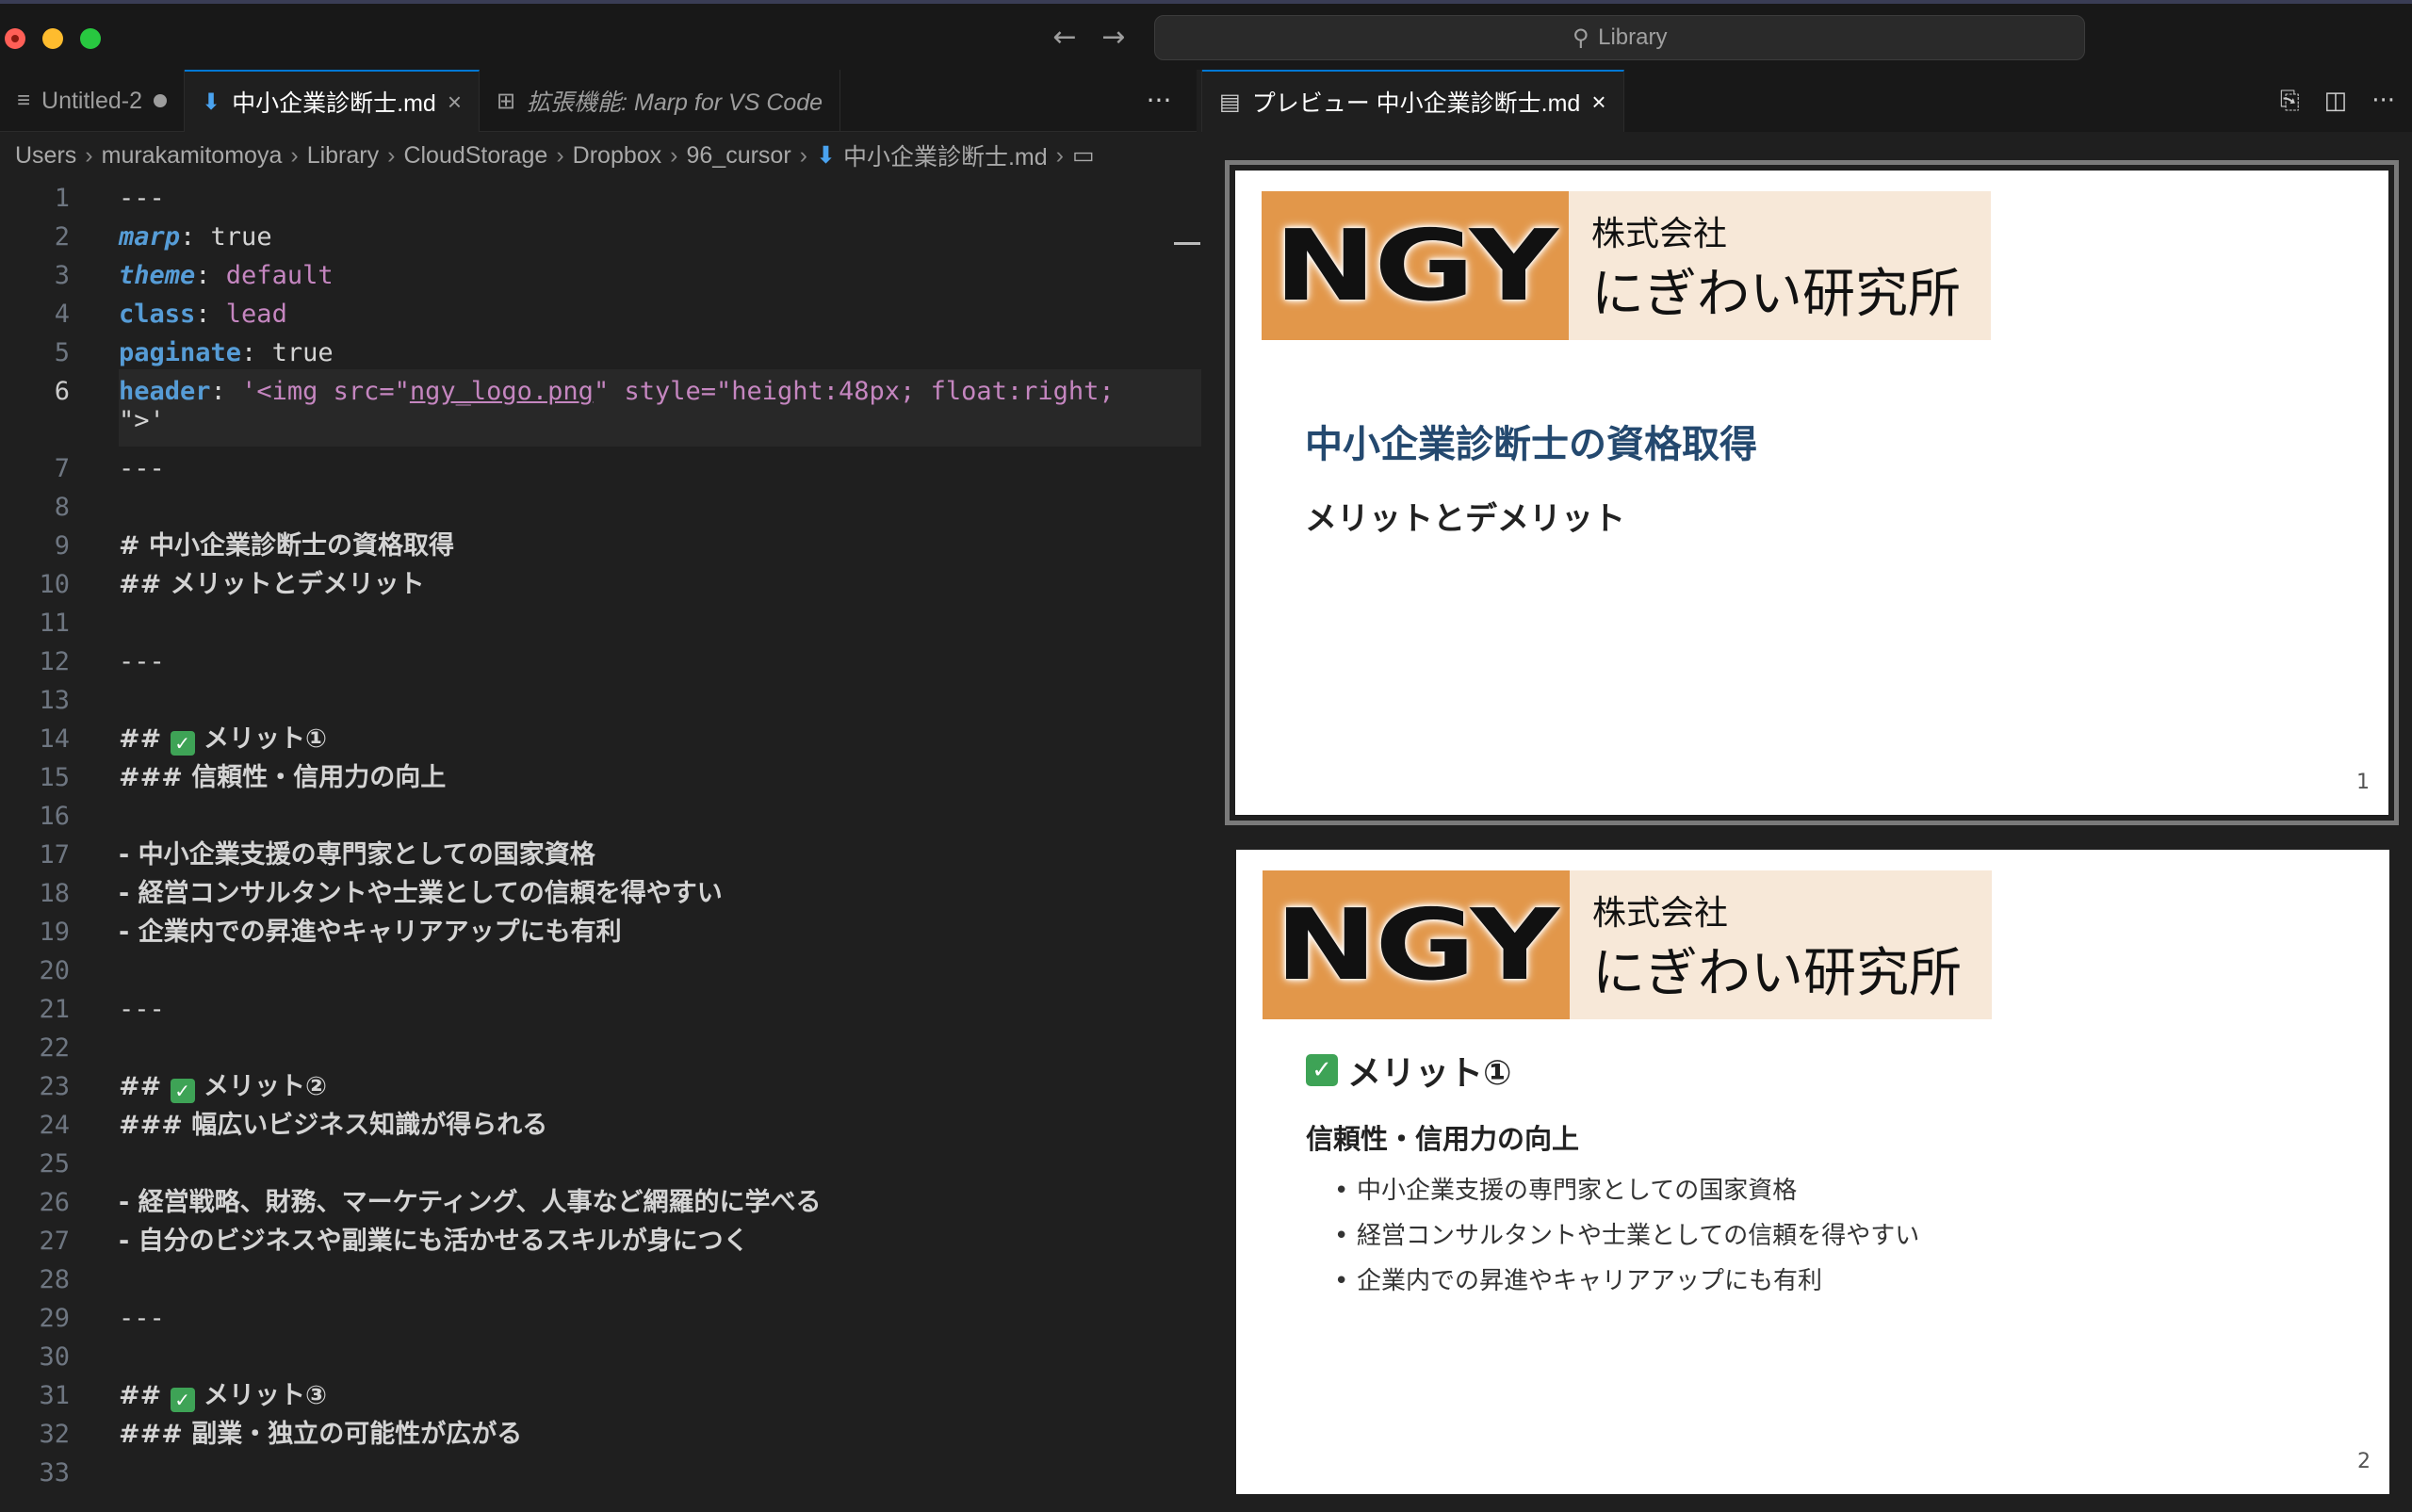 Image resolution: width=2412 pixels, height=1512 pixels. What do you see at coordinates (90, 38) in the screenshot?
I see `zoom-window-button` at bounding box center [90, 38].